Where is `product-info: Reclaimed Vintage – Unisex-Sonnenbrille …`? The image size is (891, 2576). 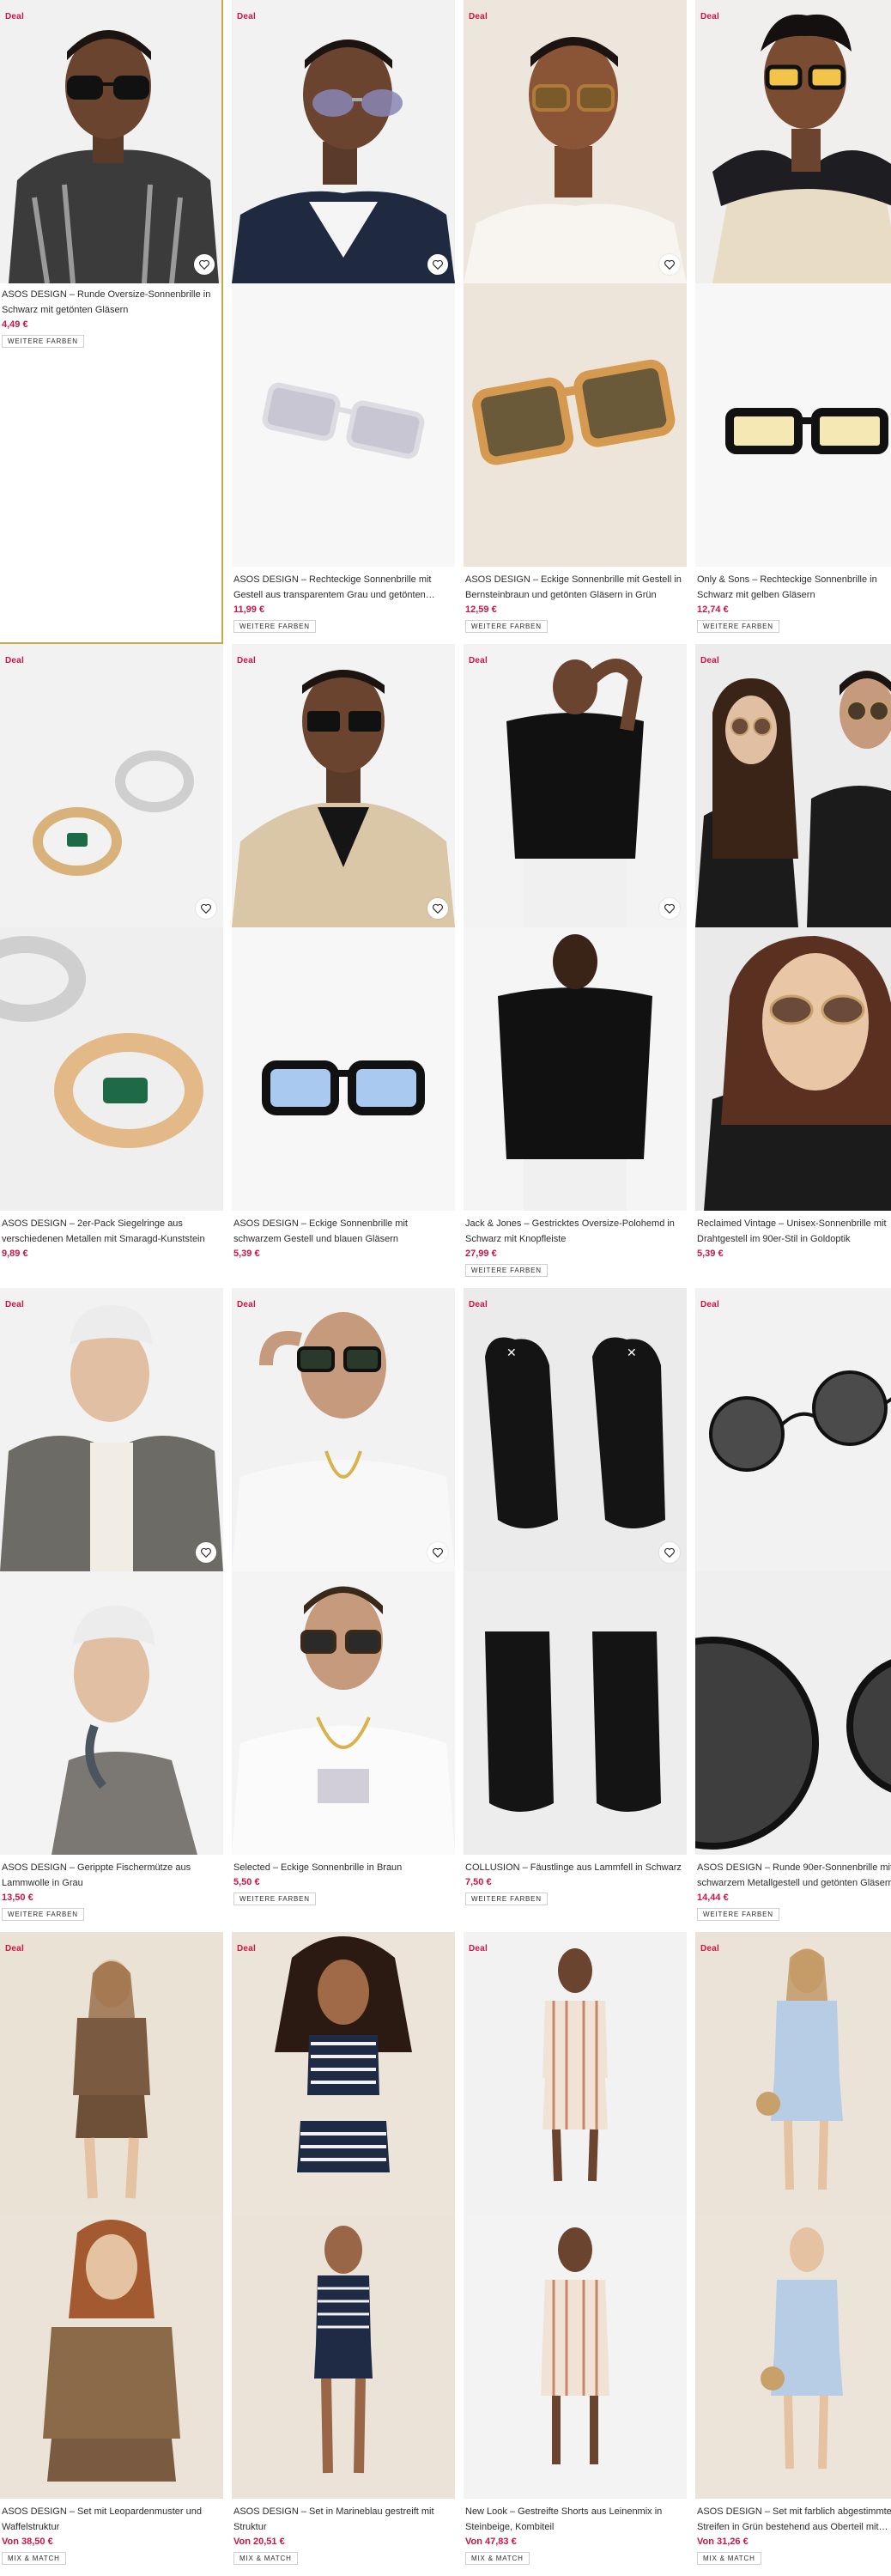 product-info: Reclaimed Vintage – Unisex-Sonnenbrille … is located at coordinates (793, 1235).